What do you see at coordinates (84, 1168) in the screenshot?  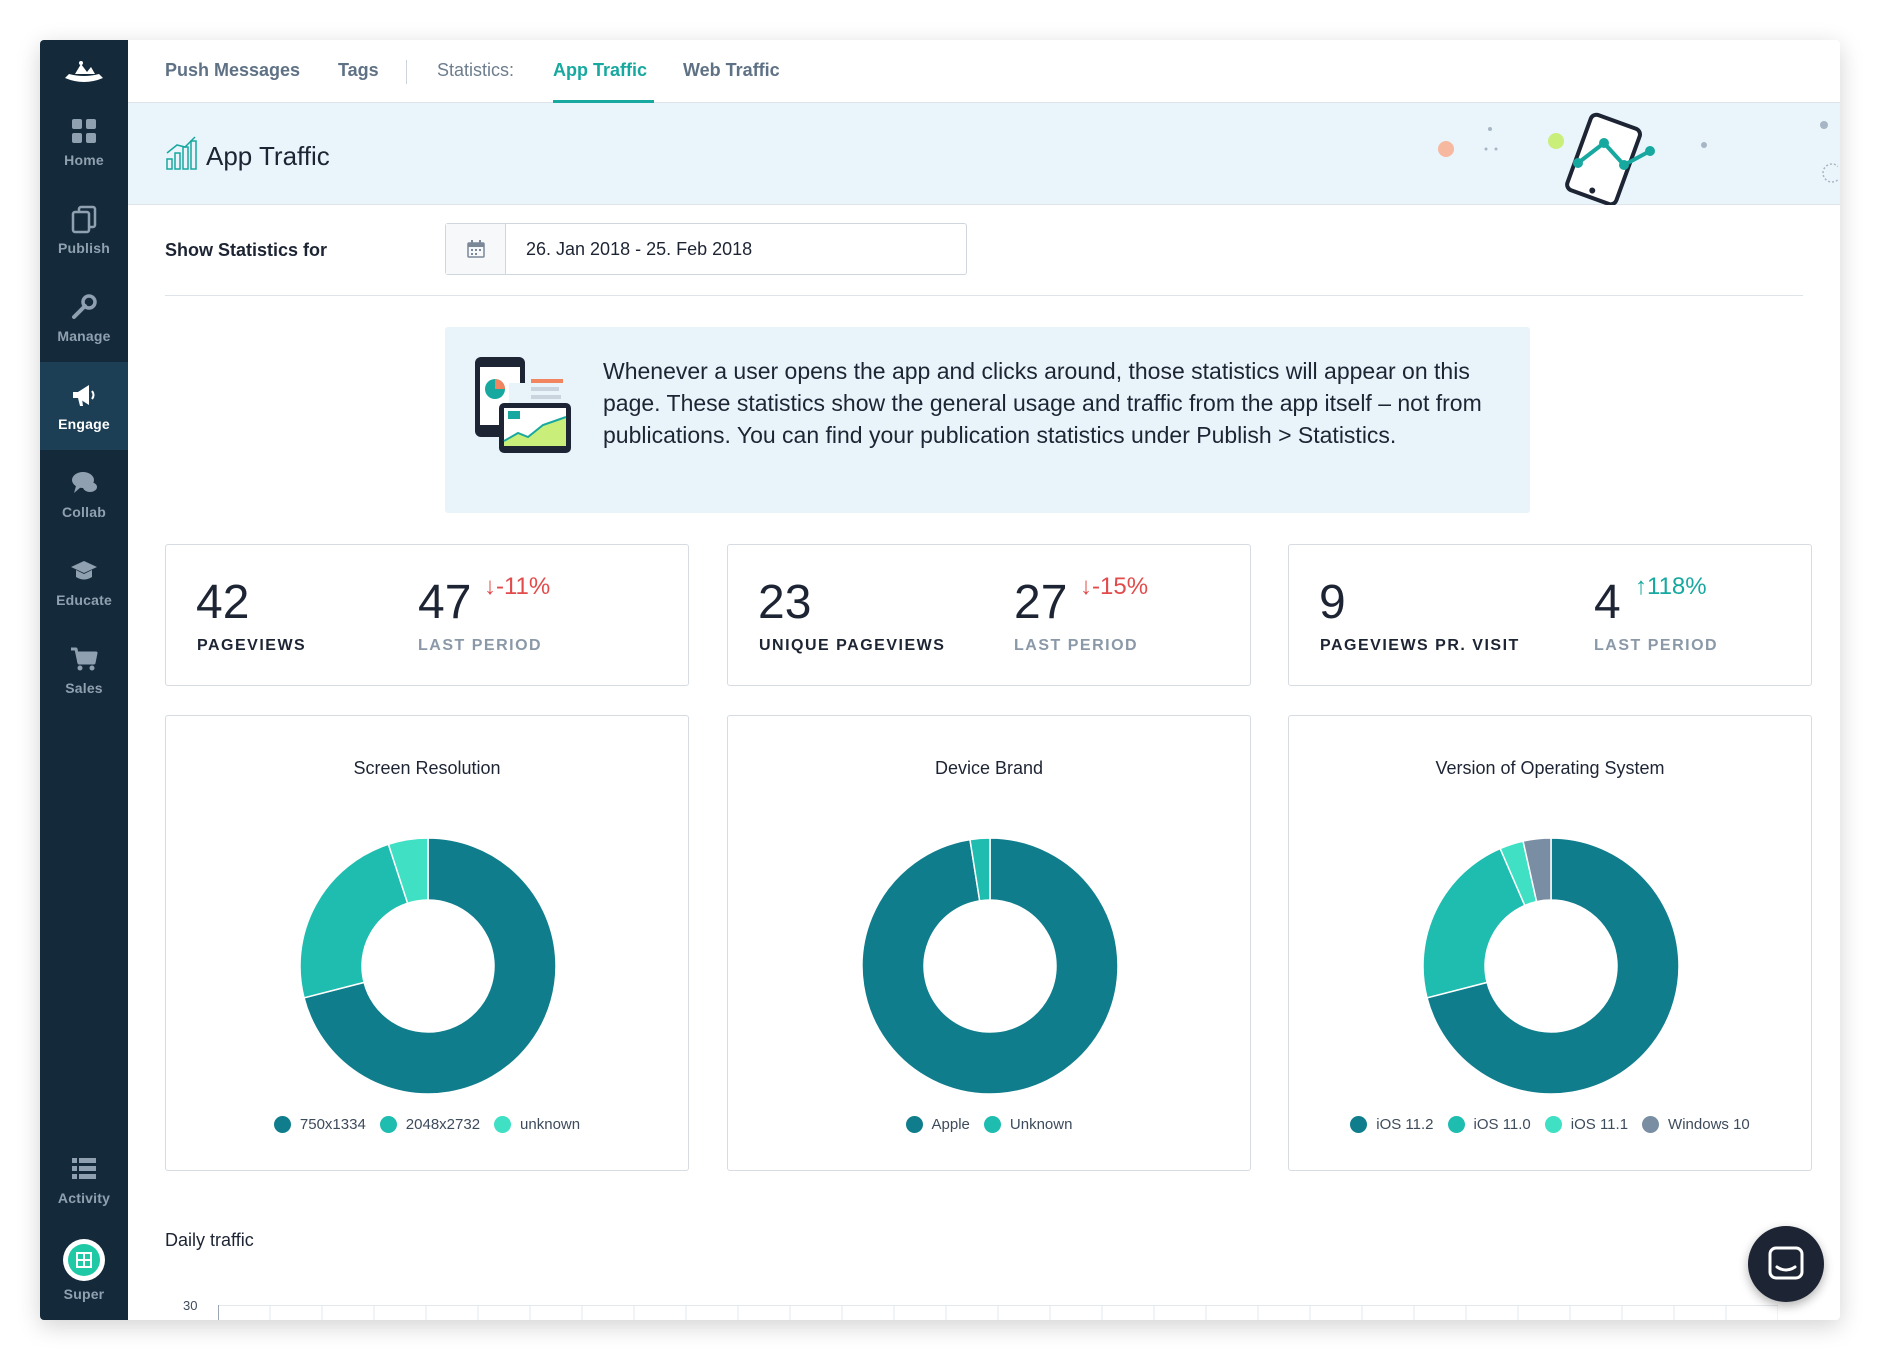 I see `list-icon` at bounding box center [84, 1168].